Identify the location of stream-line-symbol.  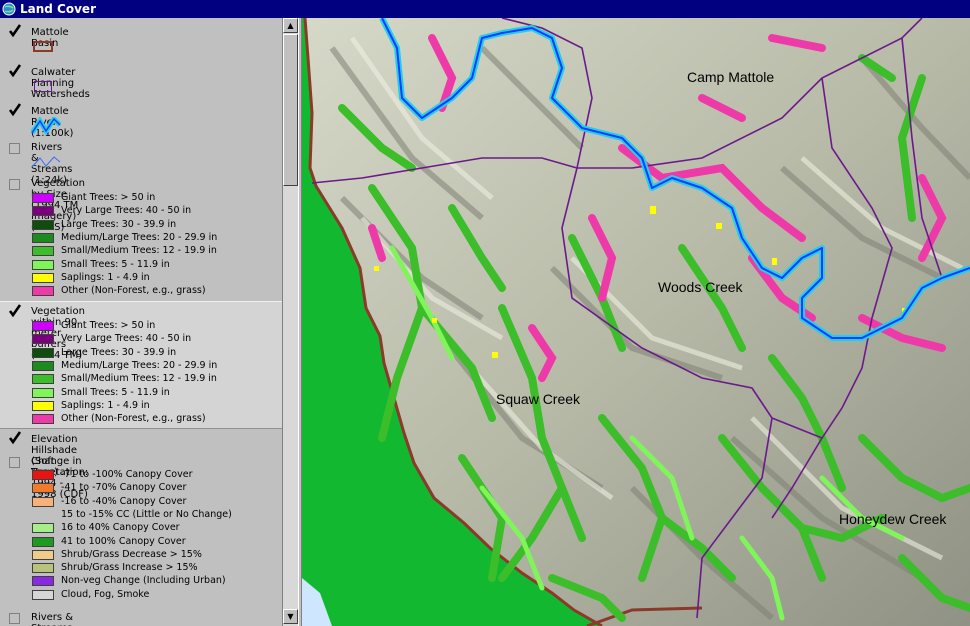
(46, 162).